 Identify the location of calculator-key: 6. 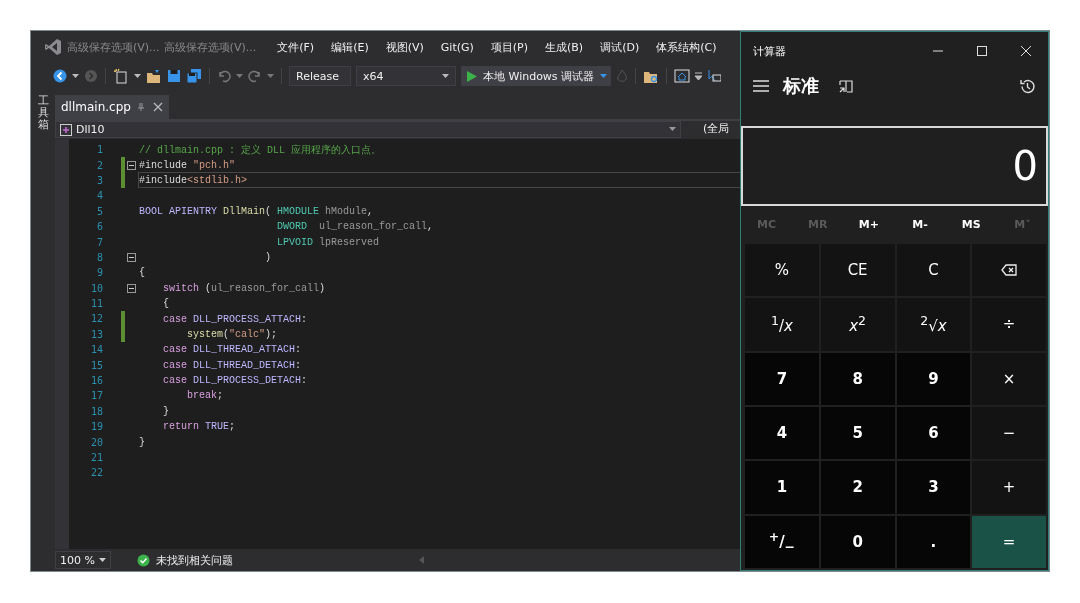
(933, 433).